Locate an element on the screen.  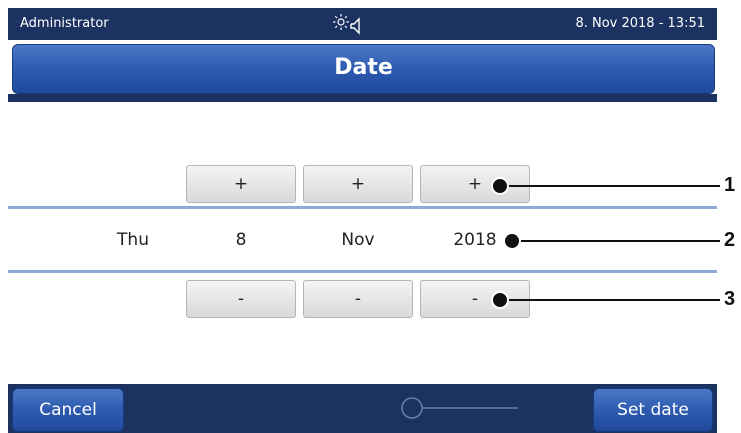
weekday-value: Thu is located at coordinates (133, 240).